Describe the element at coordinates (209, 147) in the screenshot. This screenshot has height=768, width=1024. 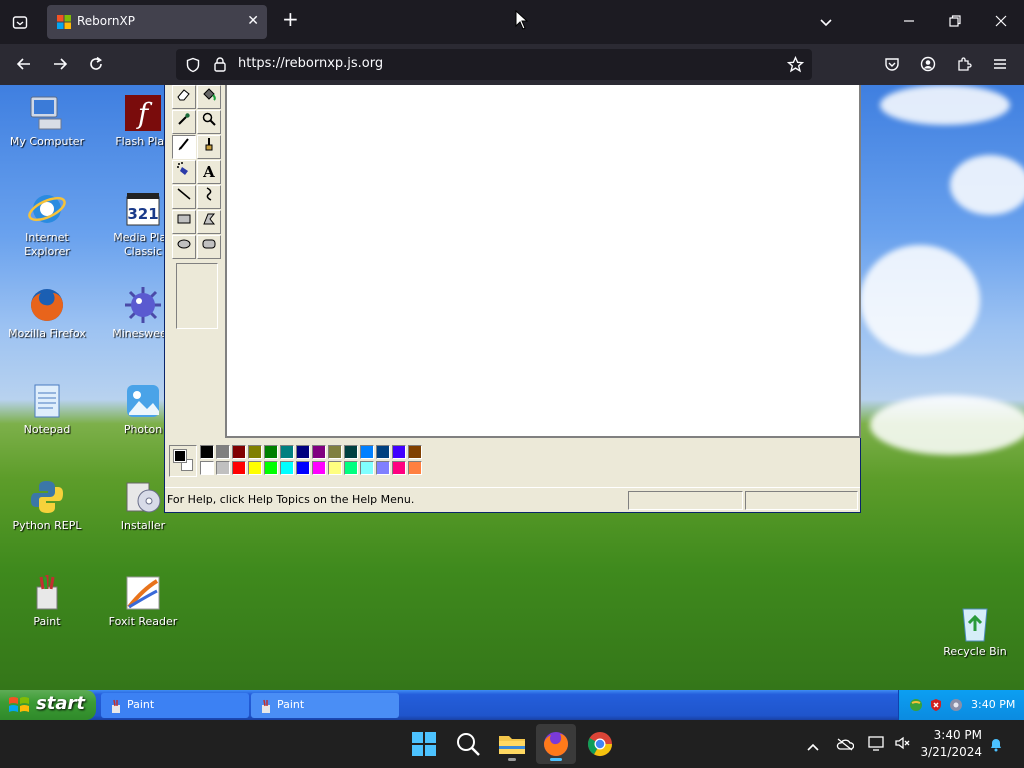
I see `brush-icon` at that location.